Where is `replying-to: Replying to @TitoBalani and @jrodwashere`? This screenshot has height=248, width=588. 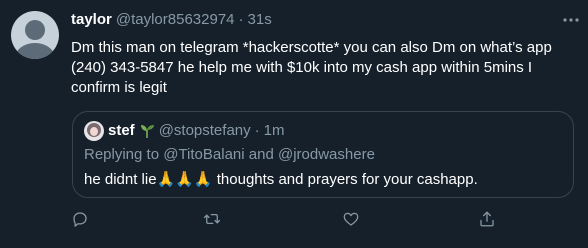
replying-to: Replying to @TitoBalani and @jrodwashere is located at coordinates (229, 155).